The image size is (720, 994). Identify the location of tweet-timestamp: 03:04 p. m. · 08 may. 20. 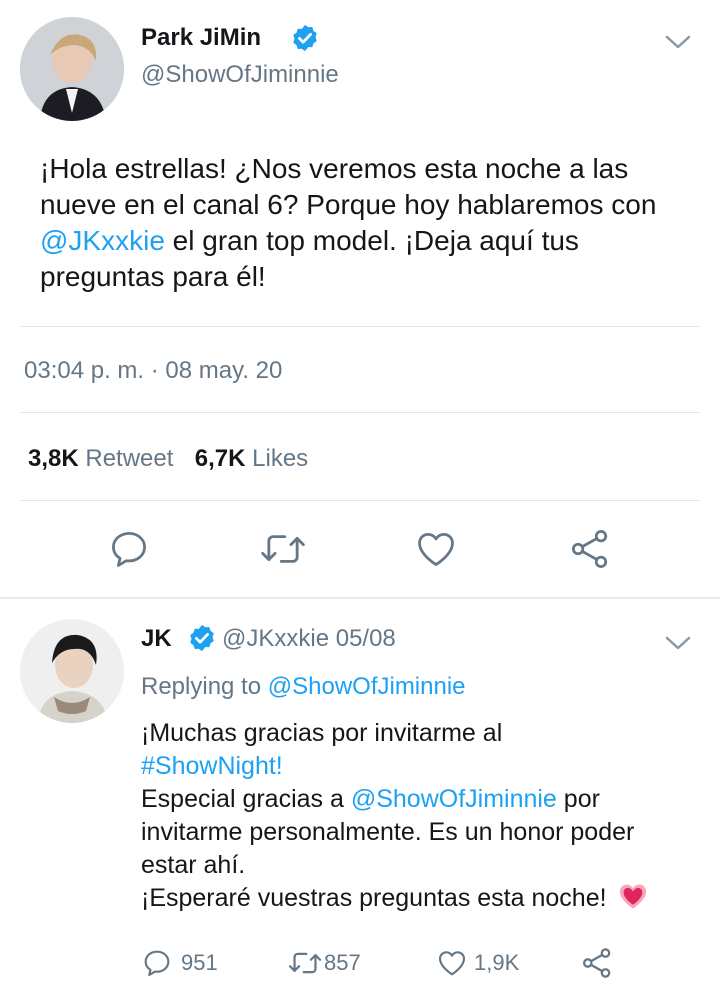
(153, 371).